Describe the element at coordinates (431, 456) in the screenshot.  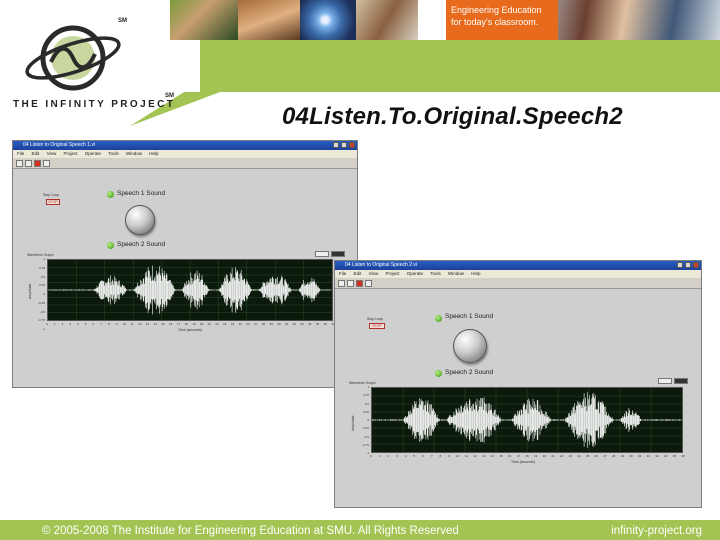
I see `x-tick-label: 7` at that location.